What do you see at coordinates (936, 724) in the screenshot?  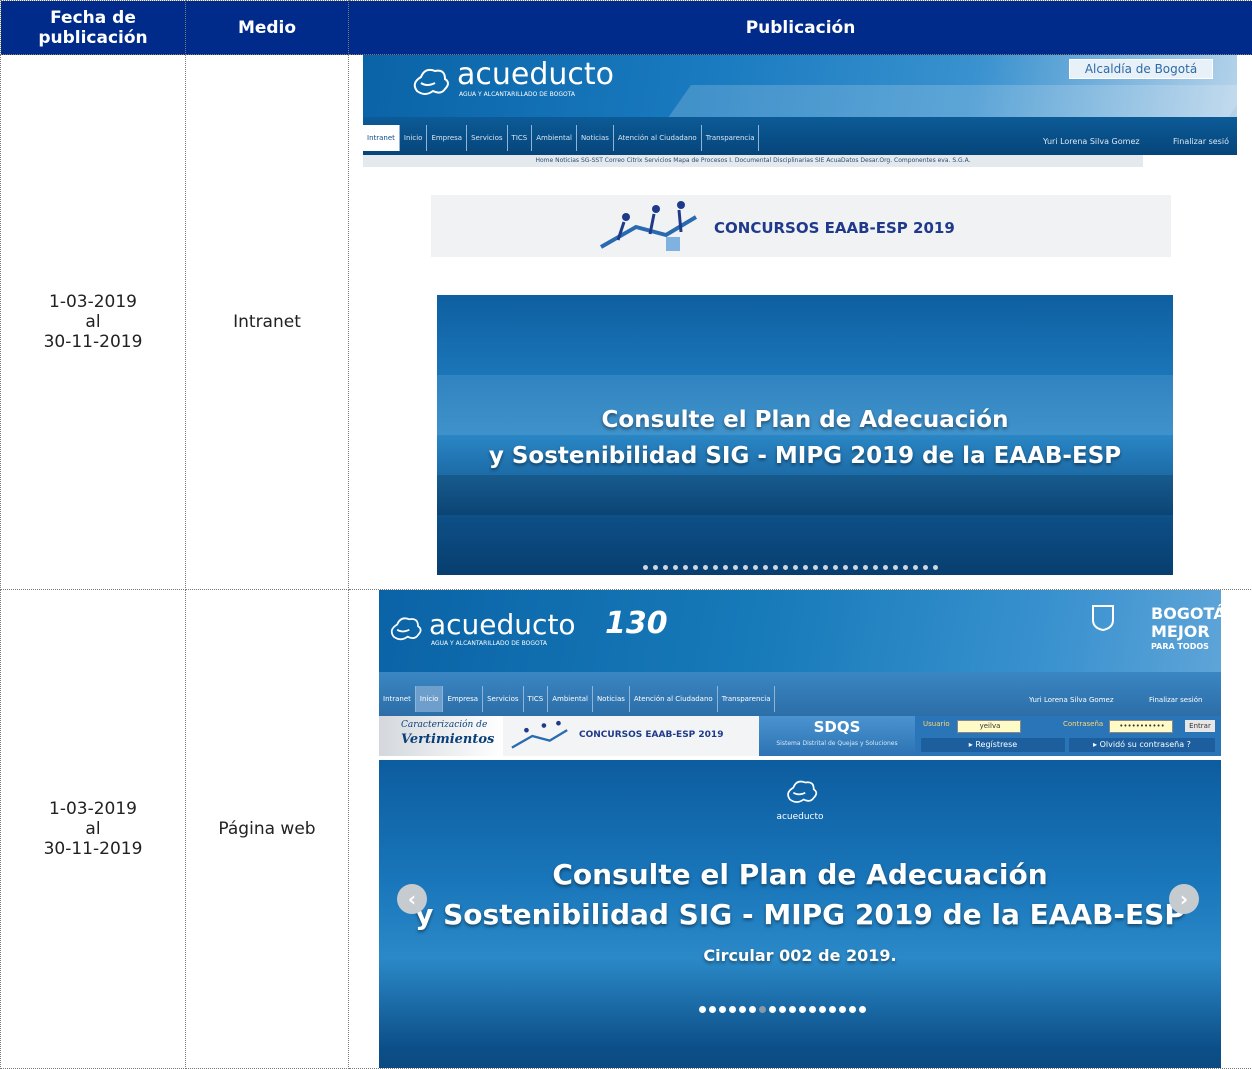 I see `usuario-label: Usuario` at bounding box center [936, 724].